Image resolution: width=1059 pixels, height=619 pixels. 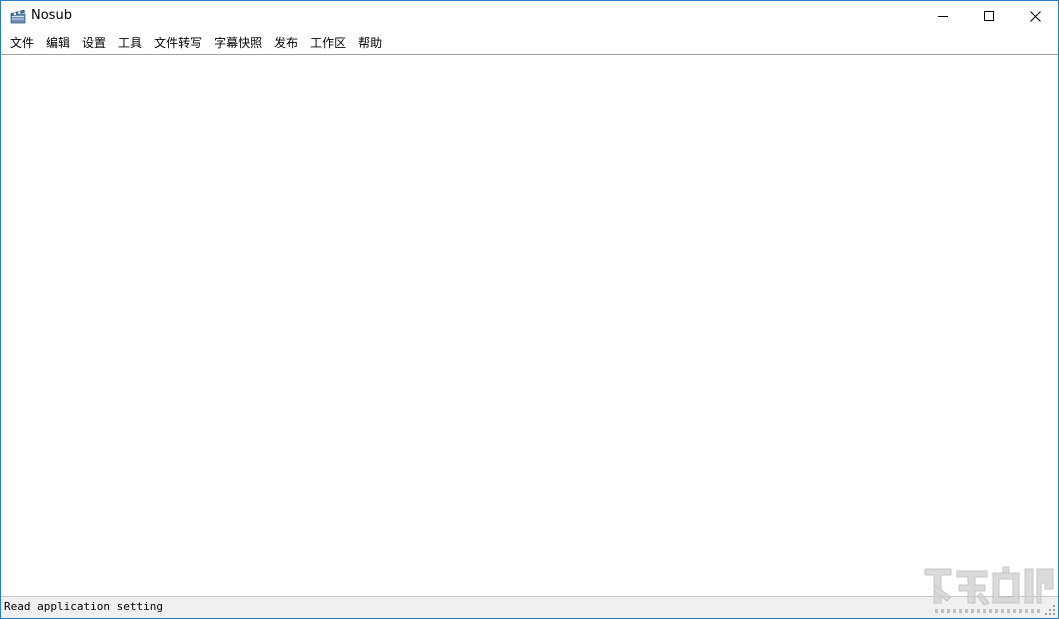 What do you see at coordinates (238, 43) in the screenshot?
I see `menu-subtitle-snapshot: 字幕快照` at bounding box center [238, 43].